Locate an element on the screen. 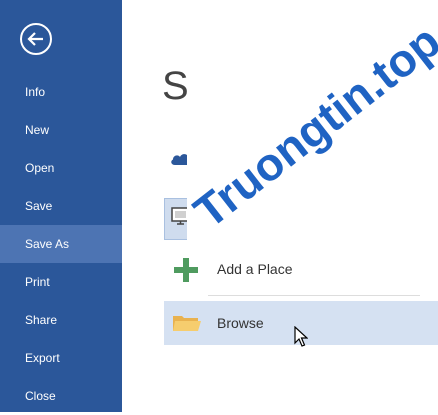  browse-label: Browse is located at coordinates (240, 323).